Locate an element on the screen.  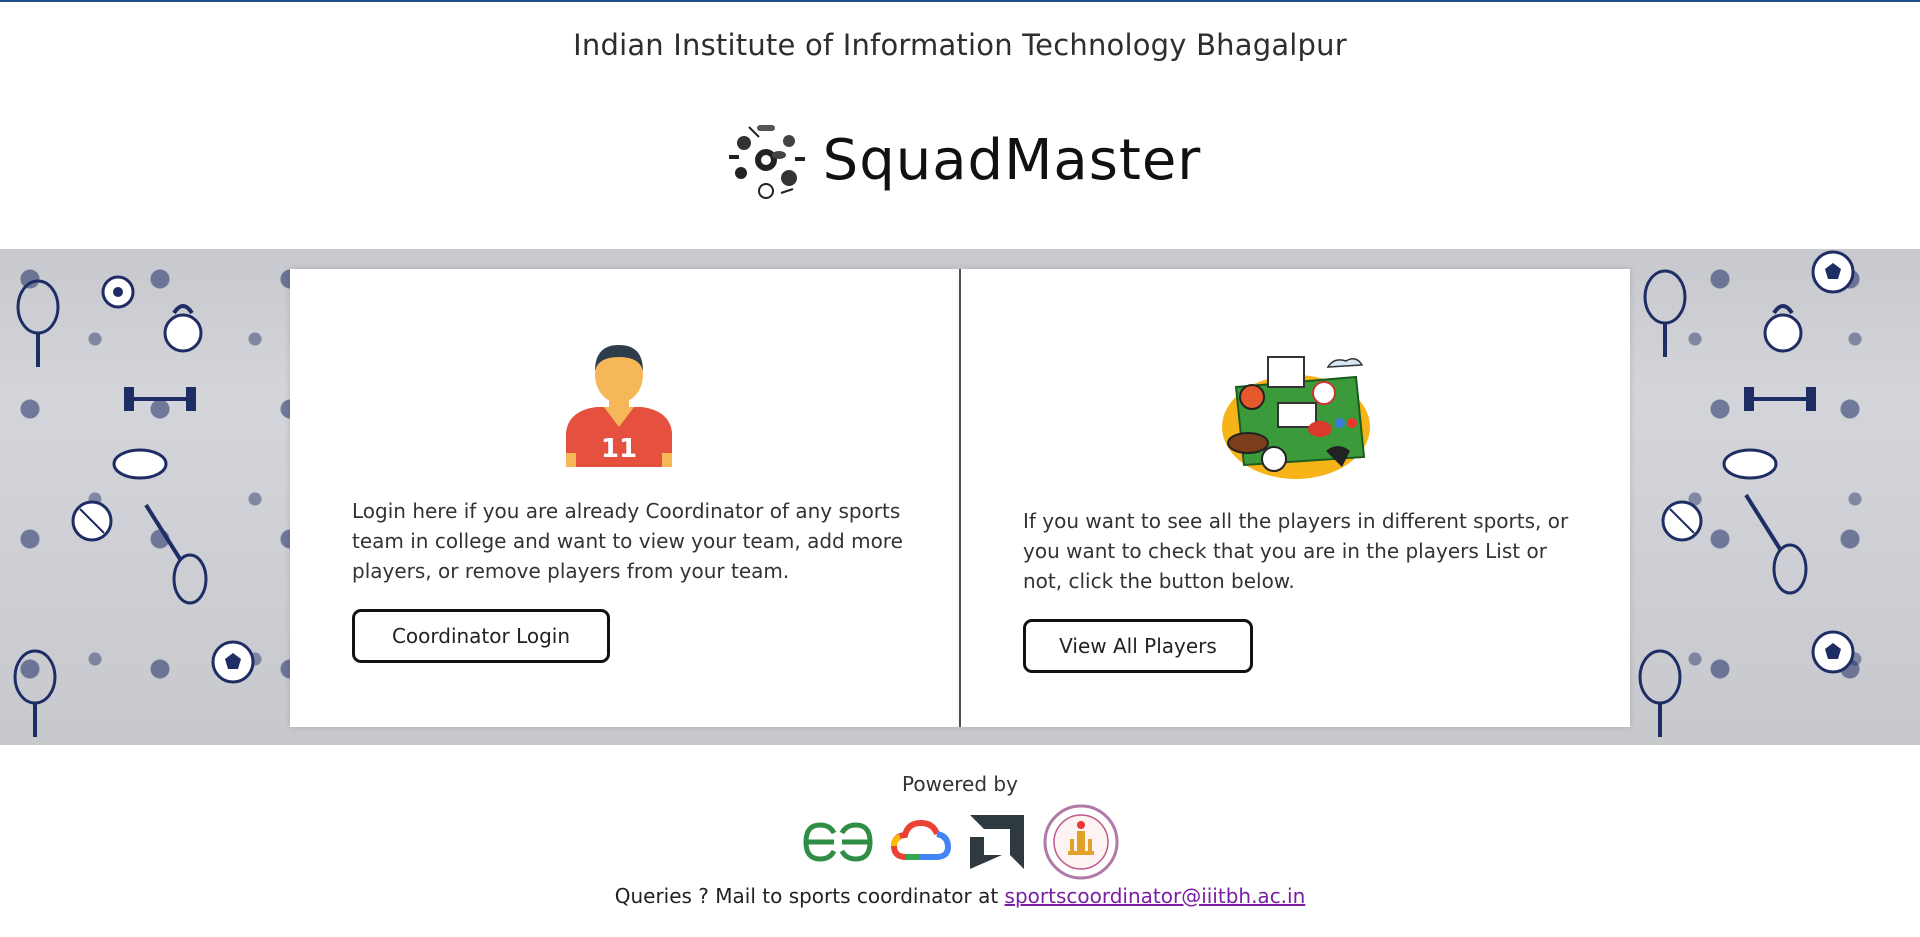
app-name: SquadMaster is located at coordinates (1012, 160).